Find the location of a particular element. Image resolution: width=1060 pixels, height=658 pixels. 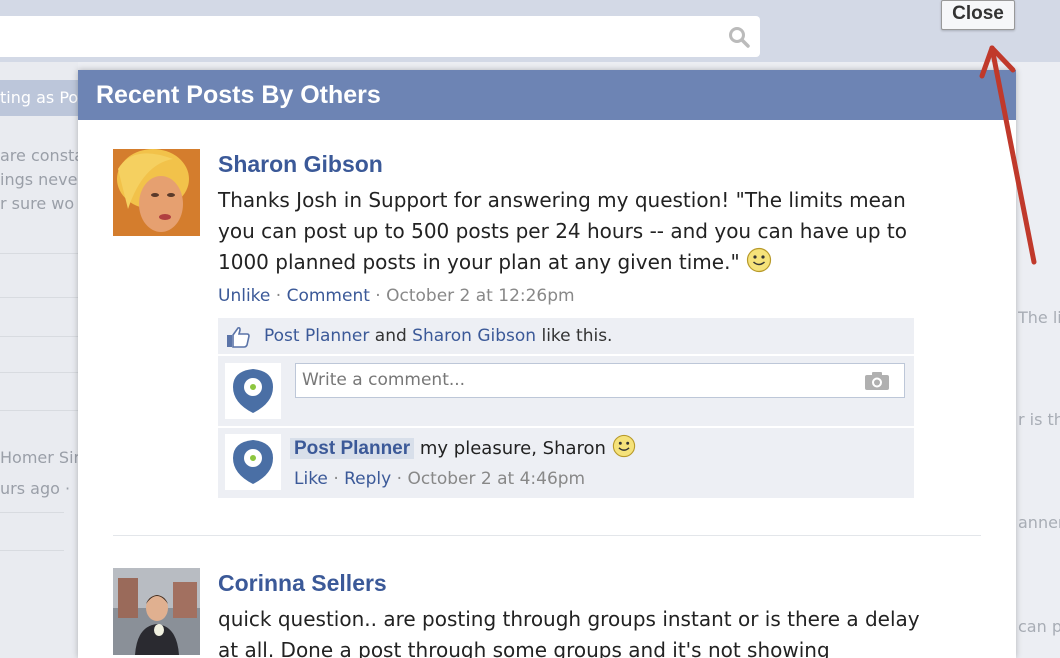

close-button: Close is located at coordinates (978, 15).